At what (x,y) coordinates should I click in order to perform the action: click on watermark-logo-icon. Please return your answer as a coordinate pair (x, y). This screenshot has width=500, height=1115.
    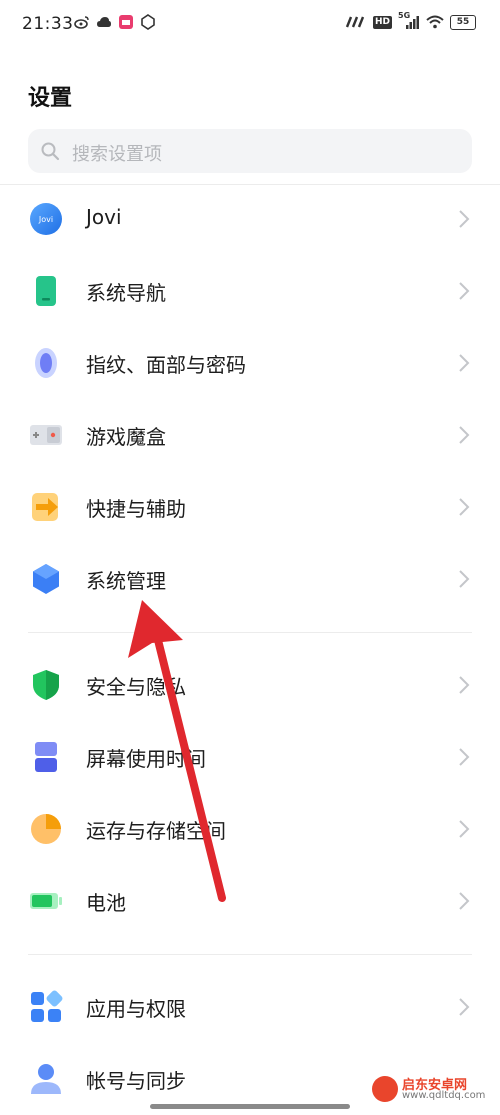
    Looking at the image, I should click on (385, 1089).